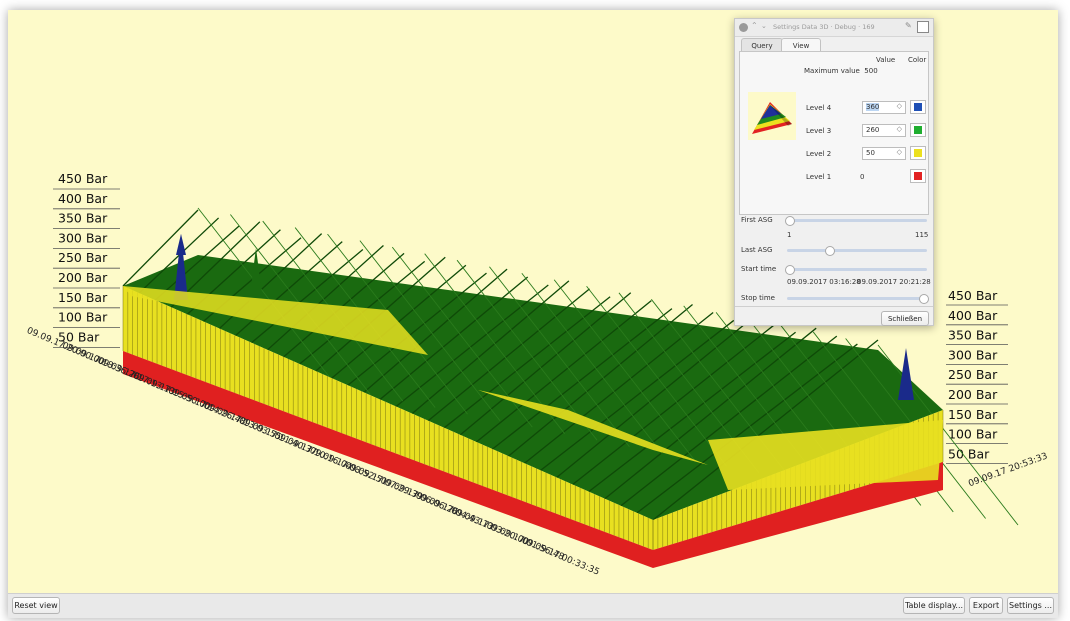 This screenshot has height=621, width=1070. Describe the element at coordinates (973, 394) in the screenshot. I see `right-tick-label: 200 Bar` at that location.